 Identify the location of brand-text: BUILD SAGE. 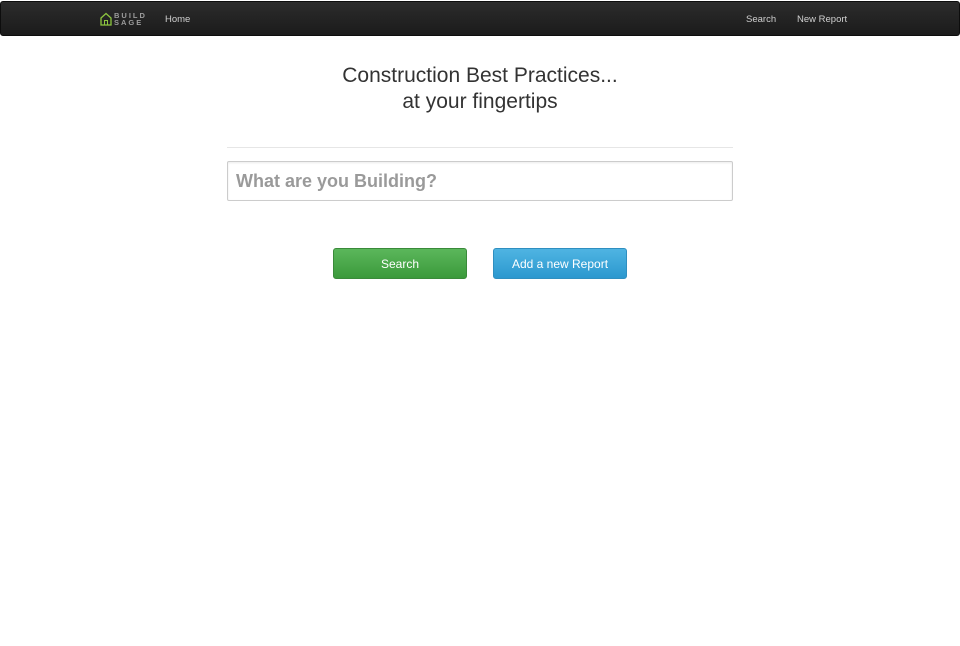
(130, 19).